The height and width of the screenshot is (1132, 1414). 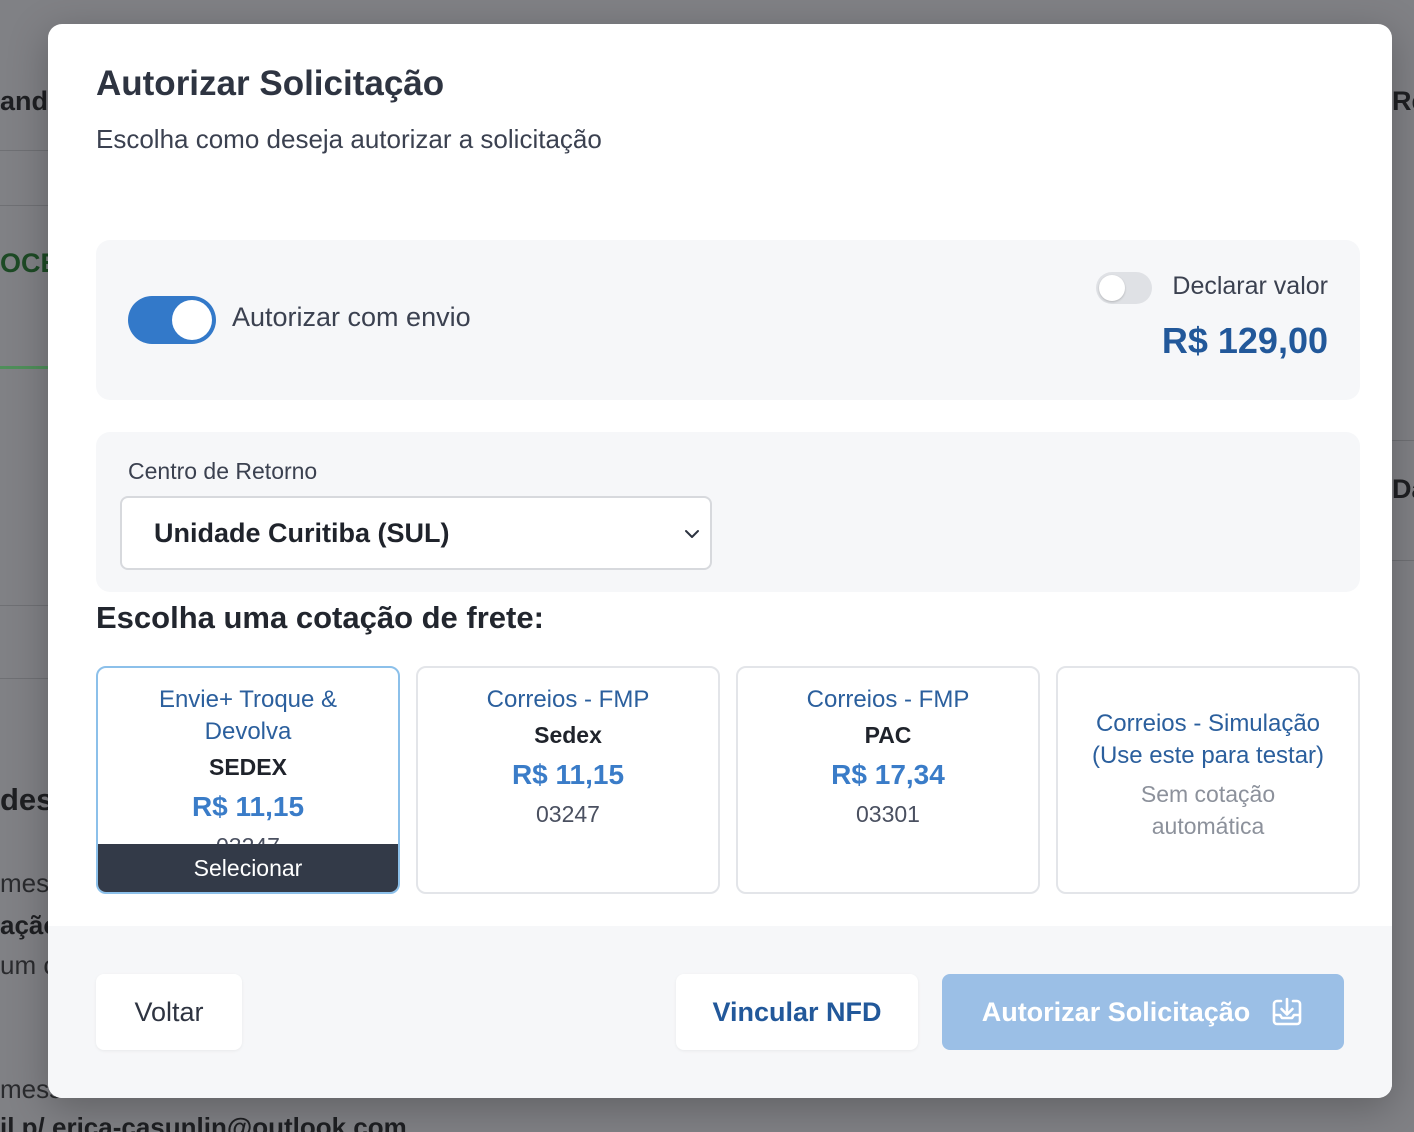 I want to click on bg-text: des, so click(x=27, y=799).